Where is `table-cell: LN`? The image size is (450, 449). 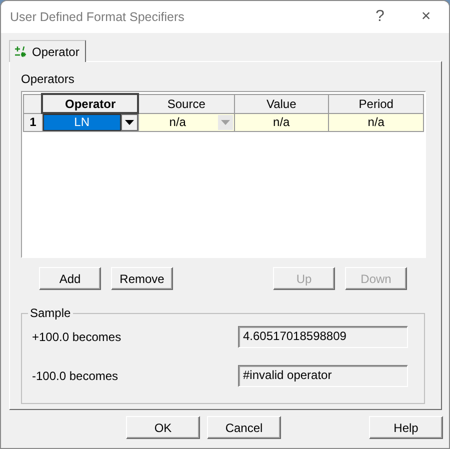
table-cell: LN is located at coordinates (81, 122).